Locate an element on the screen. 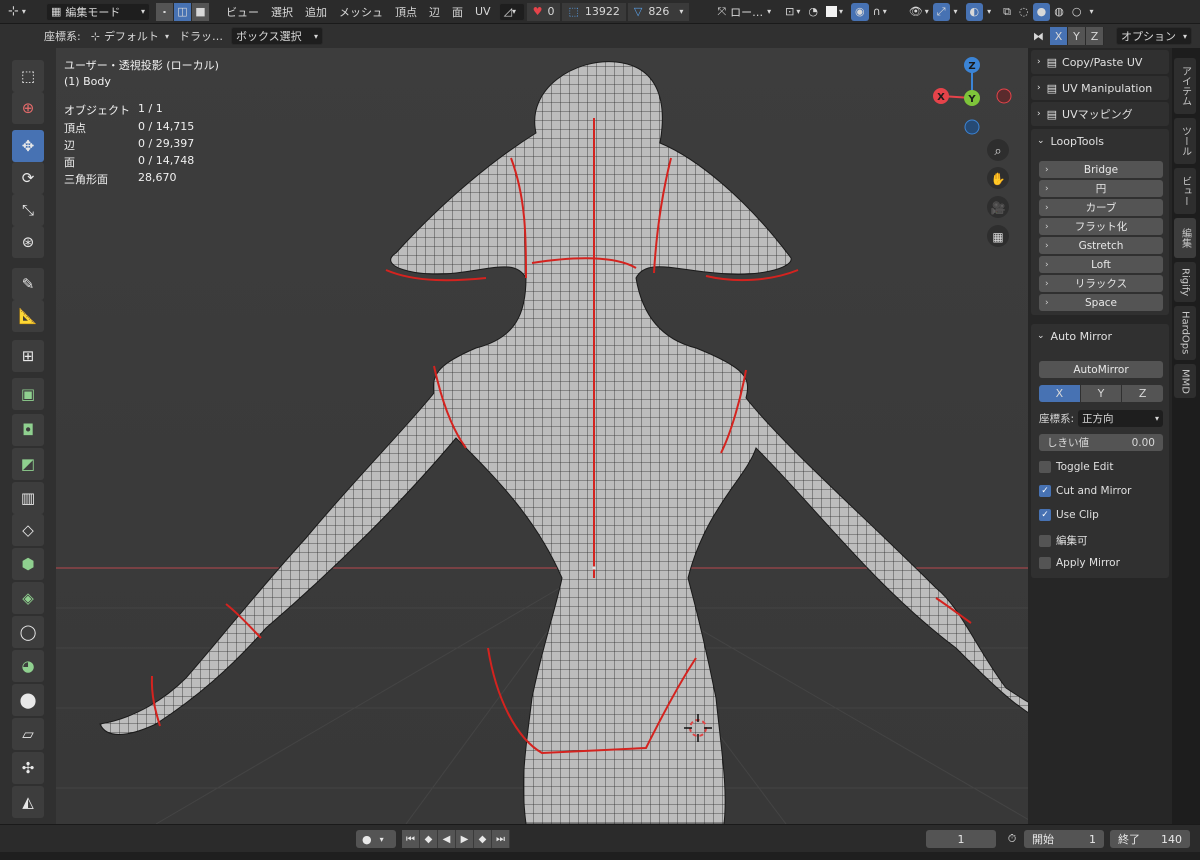 The width and height of the screenshot is (1200, 860). annotate-tool: ✎ is located at coordinates (28, 284).